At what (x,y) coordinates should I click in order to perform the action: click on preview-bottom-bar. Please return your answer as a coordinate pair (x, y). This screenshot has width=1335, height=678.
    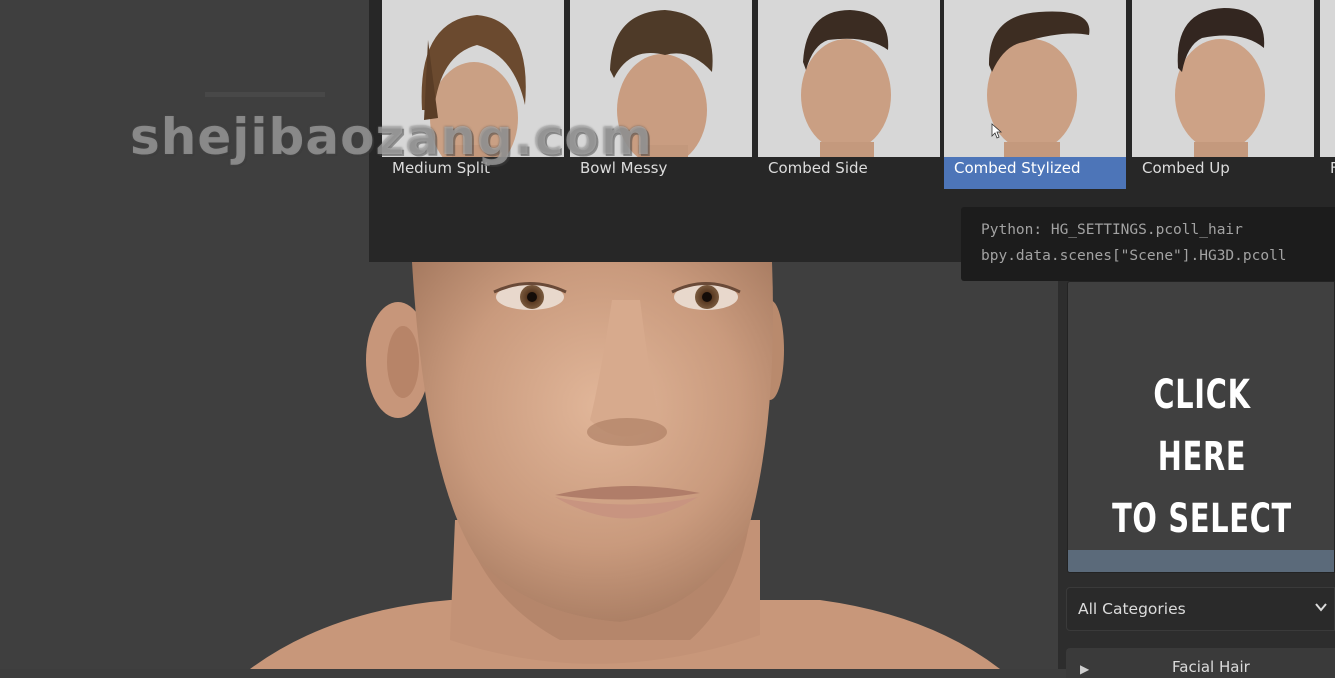
    Looking at the image, I should click on (1201, 561).